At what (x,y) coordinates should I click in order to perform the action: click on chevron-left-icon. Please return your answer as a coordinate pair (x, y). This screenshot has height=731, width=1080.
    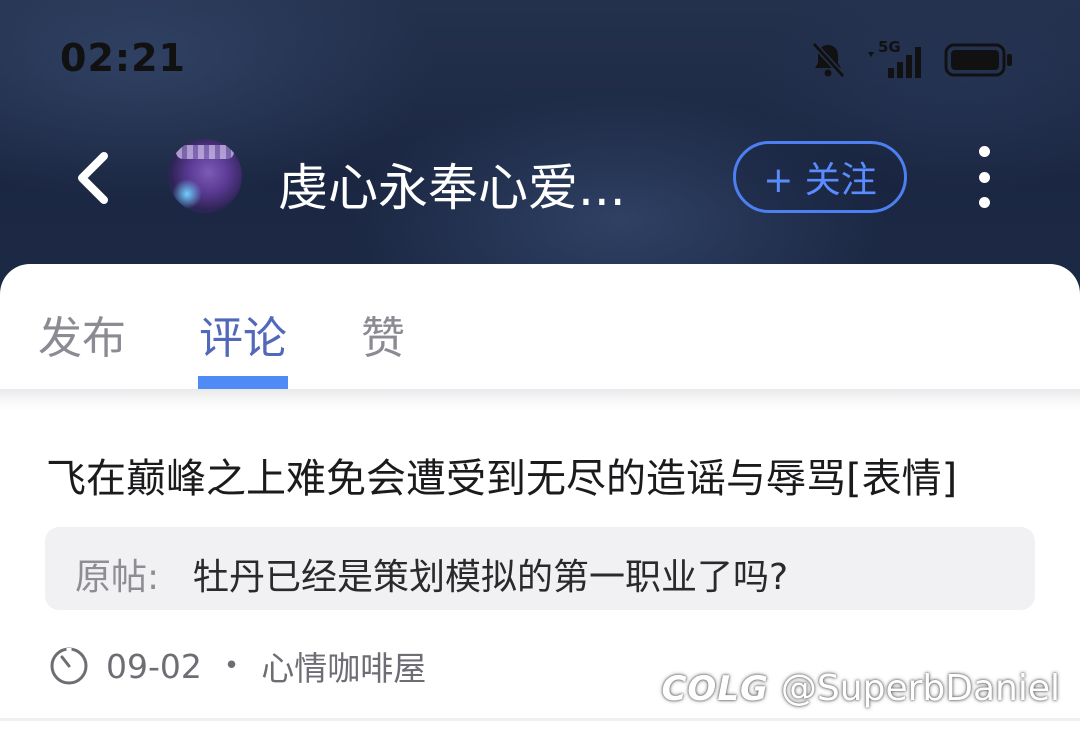
    Looking at the image, I should click on (93, 178).